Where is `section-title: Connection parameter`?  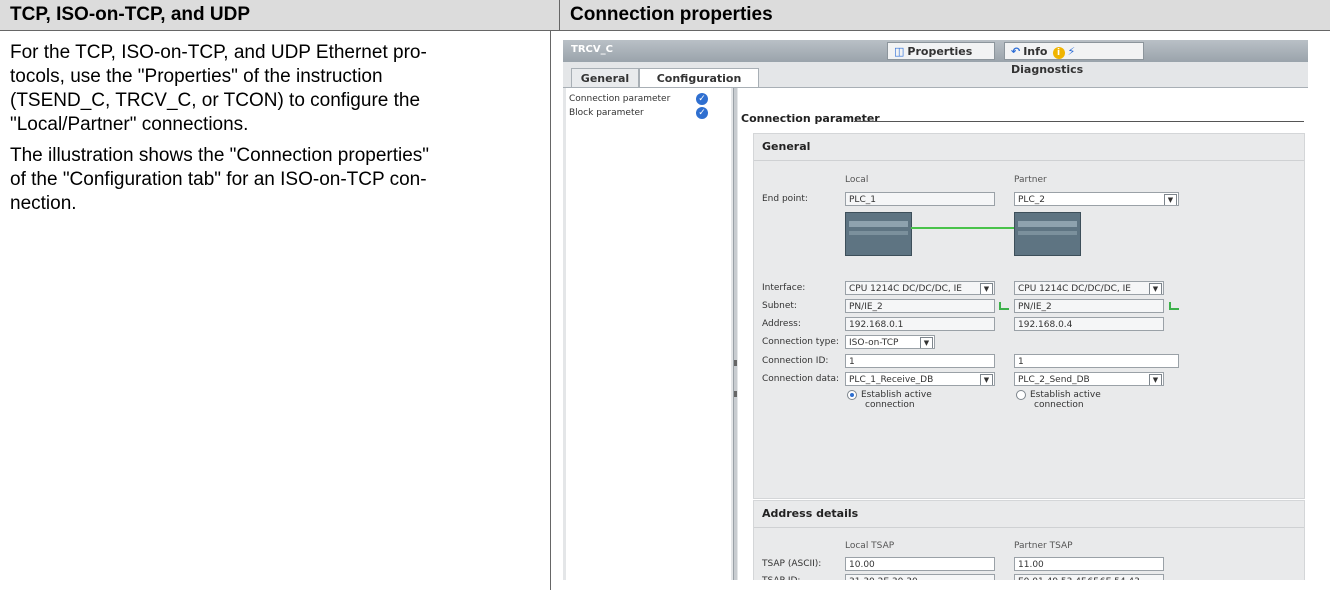
section-title: Connection parameter is located at coordinates (810, 118).